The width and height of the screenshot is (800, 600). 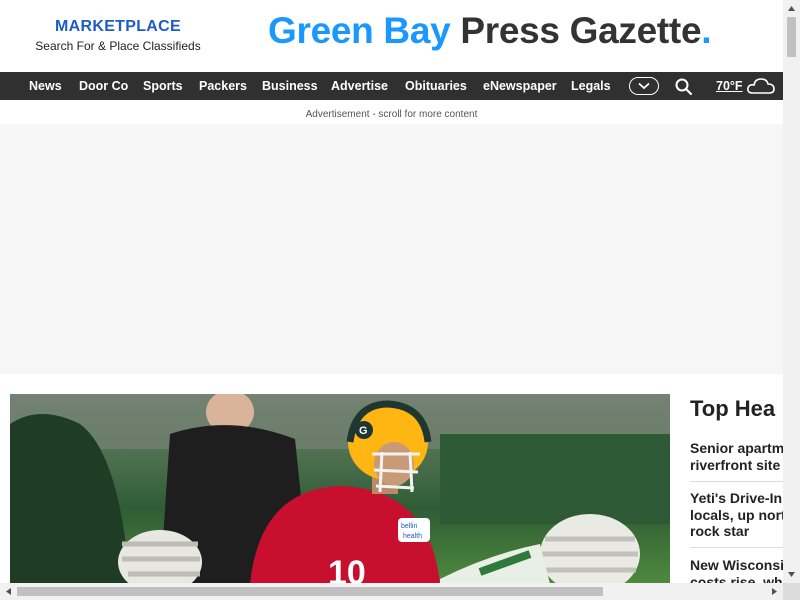 I want to click on headline-line: riverfront site, so click(x=736, y=465).